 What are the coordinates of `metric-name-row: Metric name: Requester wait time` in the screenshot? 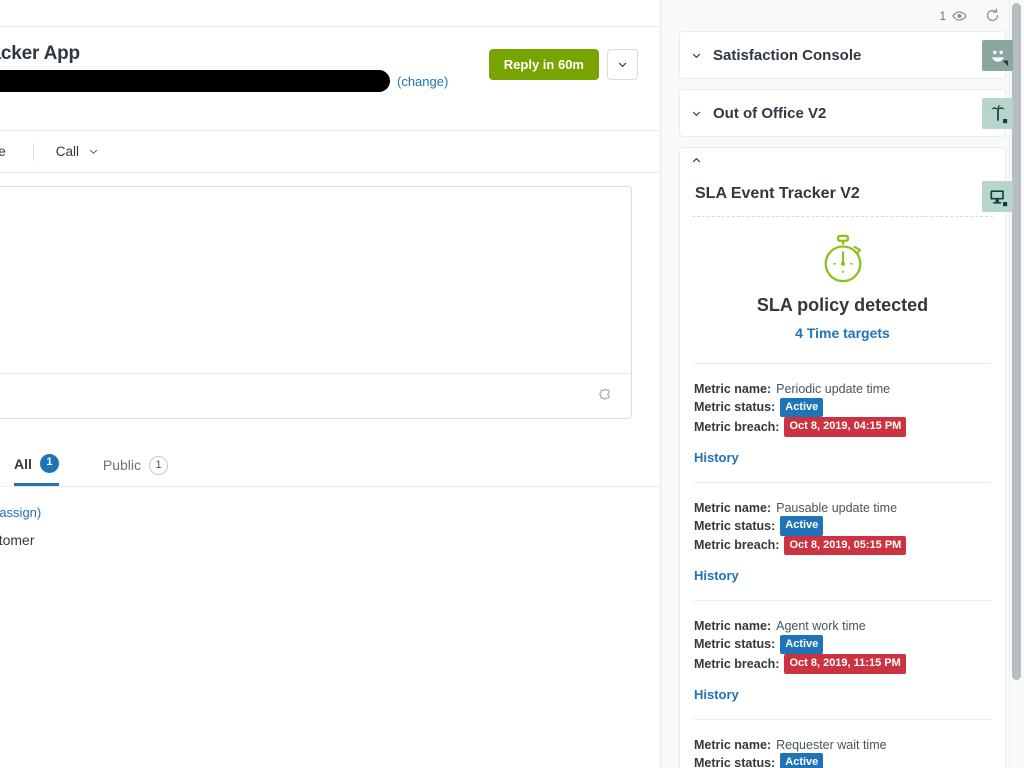 It's located at (842, 745).